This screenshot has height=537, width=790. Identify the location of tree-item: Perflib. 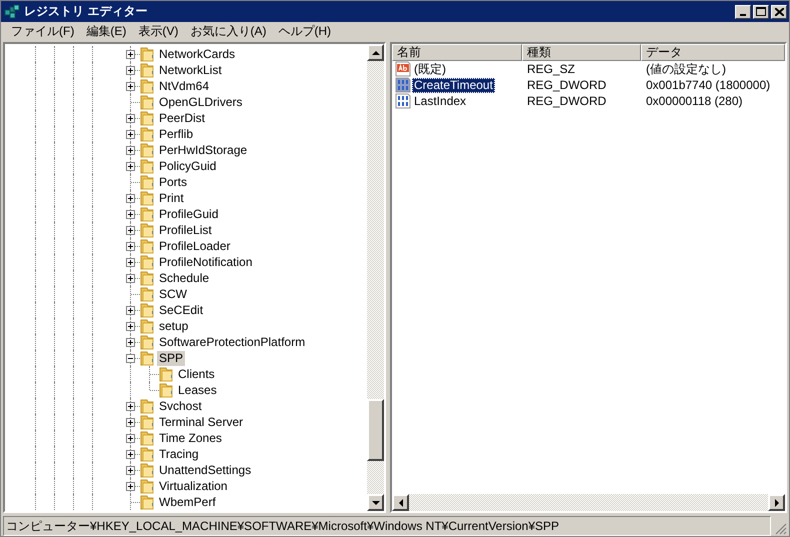
(176, 134).